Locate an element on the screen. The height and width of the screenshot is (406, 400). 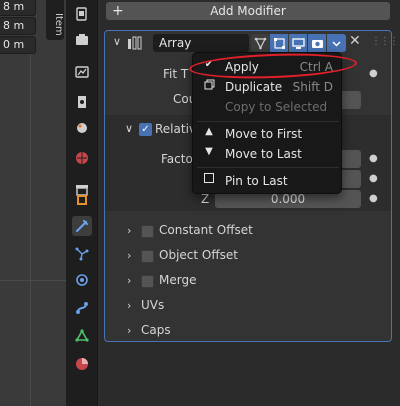
subpanel-constant-offset: › Constant Offset is located at coordinates (248, 233).